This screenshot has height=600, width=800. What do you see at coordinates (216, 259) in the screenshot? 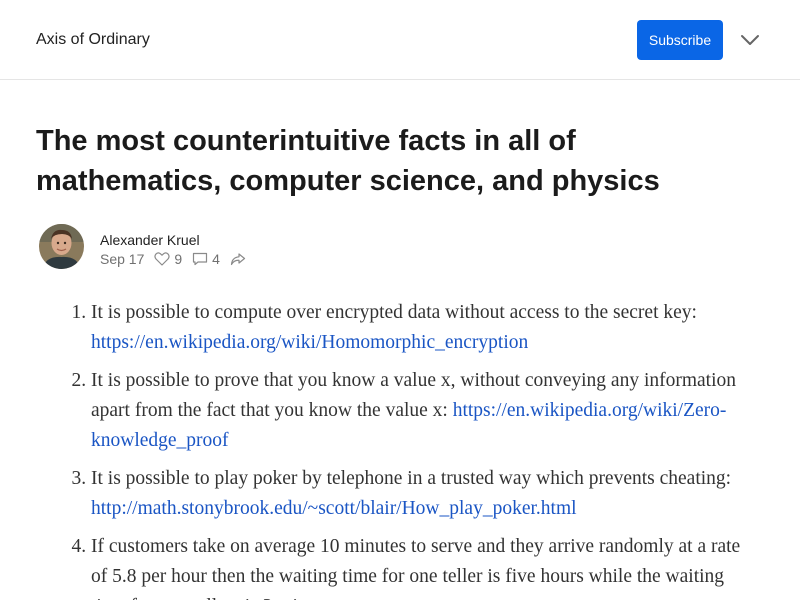
I see `comment-count: 4` at bounding box center [216, 259].